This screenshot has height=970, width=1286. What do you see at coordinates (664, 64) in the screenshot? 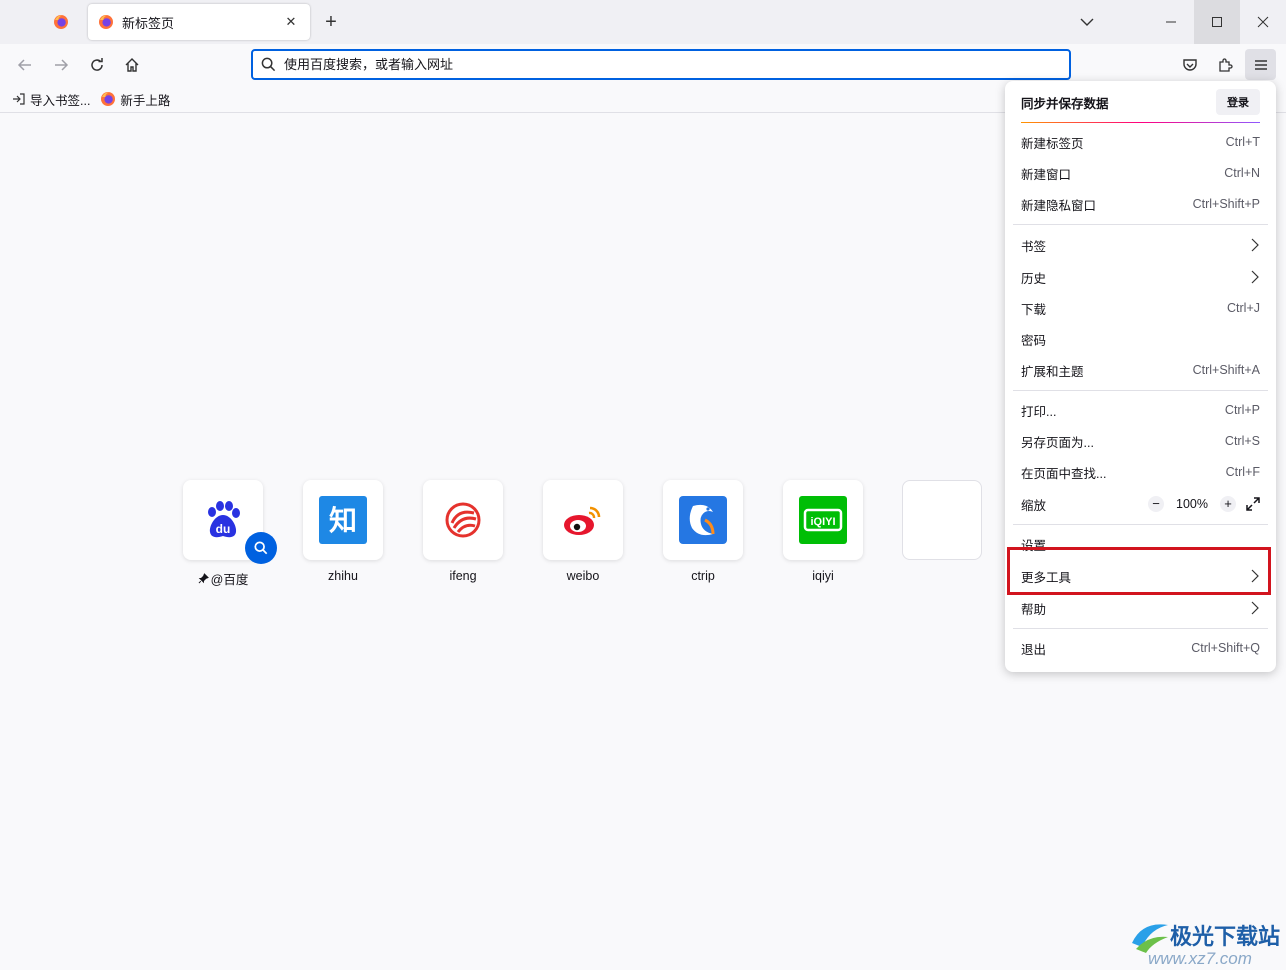
I see `url-input` at bounding box center [664, 64].